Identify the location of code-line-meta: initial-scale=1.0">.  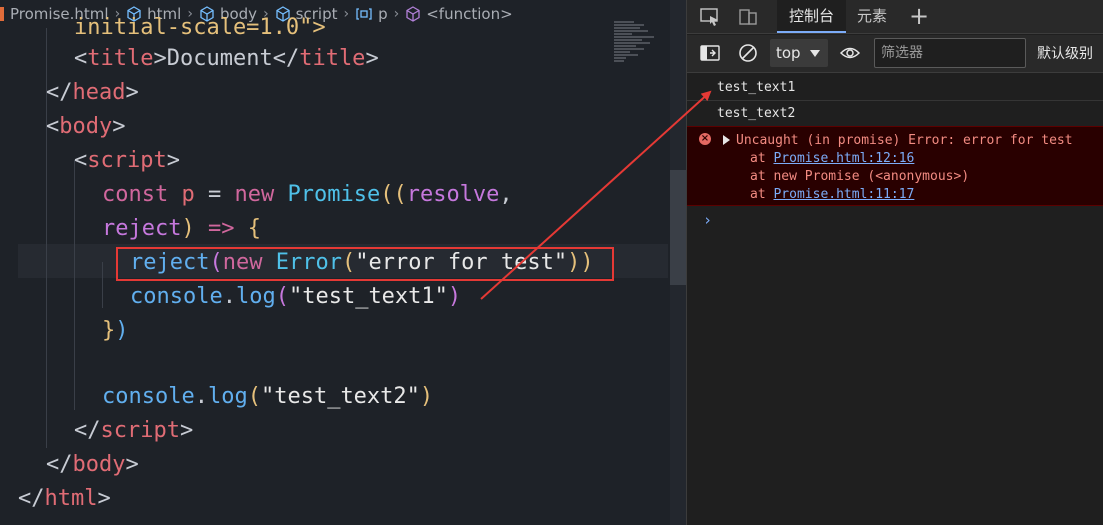
(200, 27).